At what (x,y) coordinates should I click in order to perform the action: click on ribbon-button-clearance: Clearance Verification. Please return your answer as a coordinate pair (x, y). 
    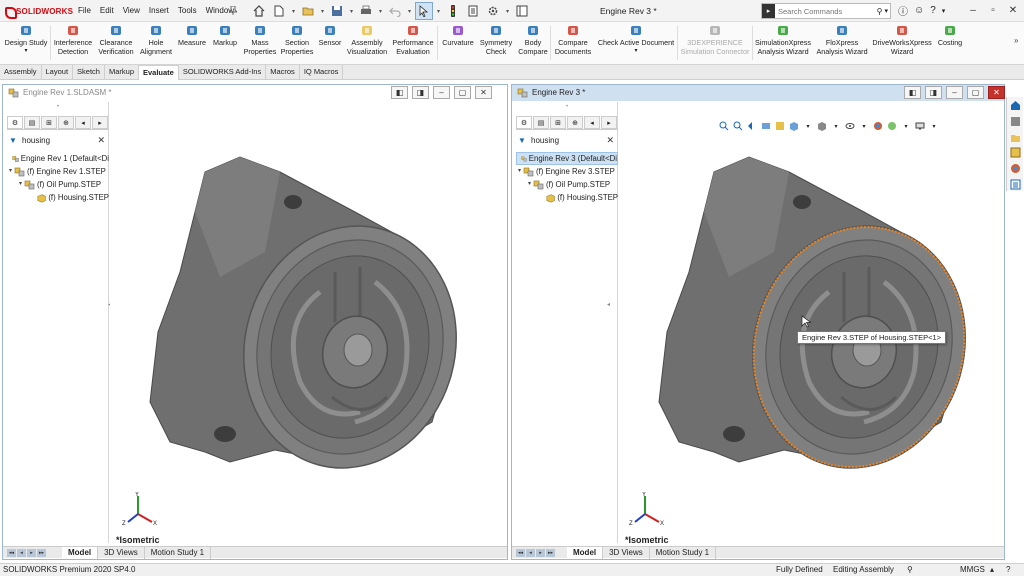
    Looking at the image, I should click on (116, 43).